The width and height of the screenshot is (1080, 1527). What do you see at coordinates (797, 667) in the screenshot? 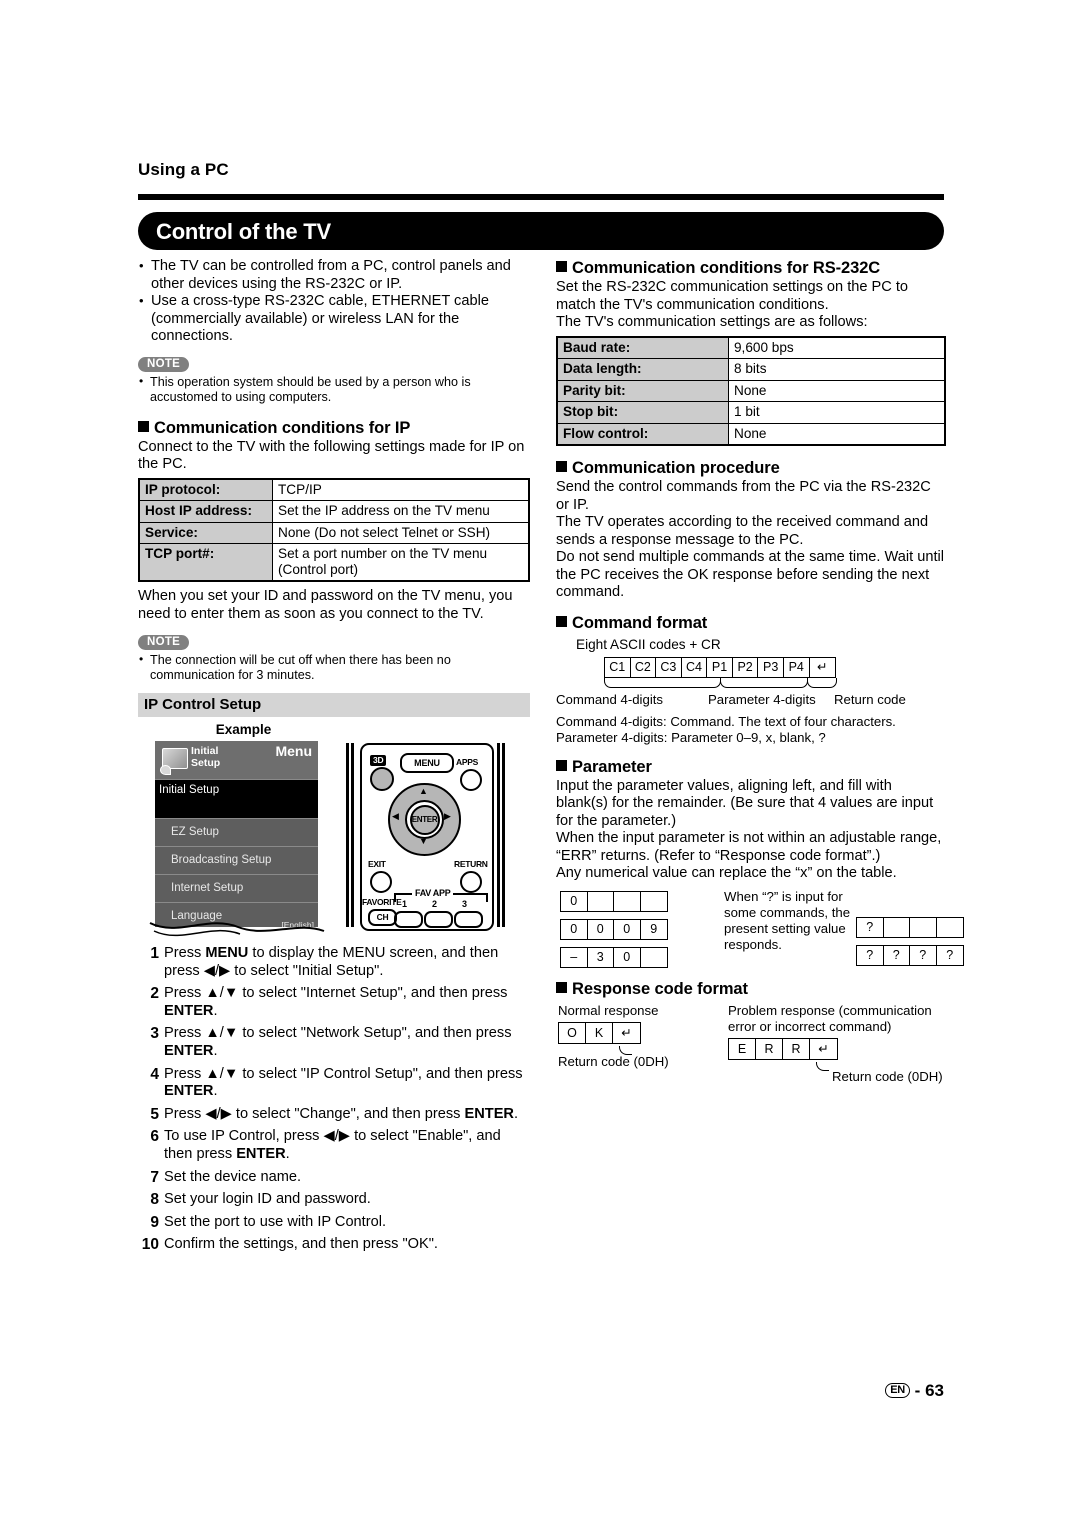
I see `cmd-cell-p4: P4` at bounding box center [797, 667].